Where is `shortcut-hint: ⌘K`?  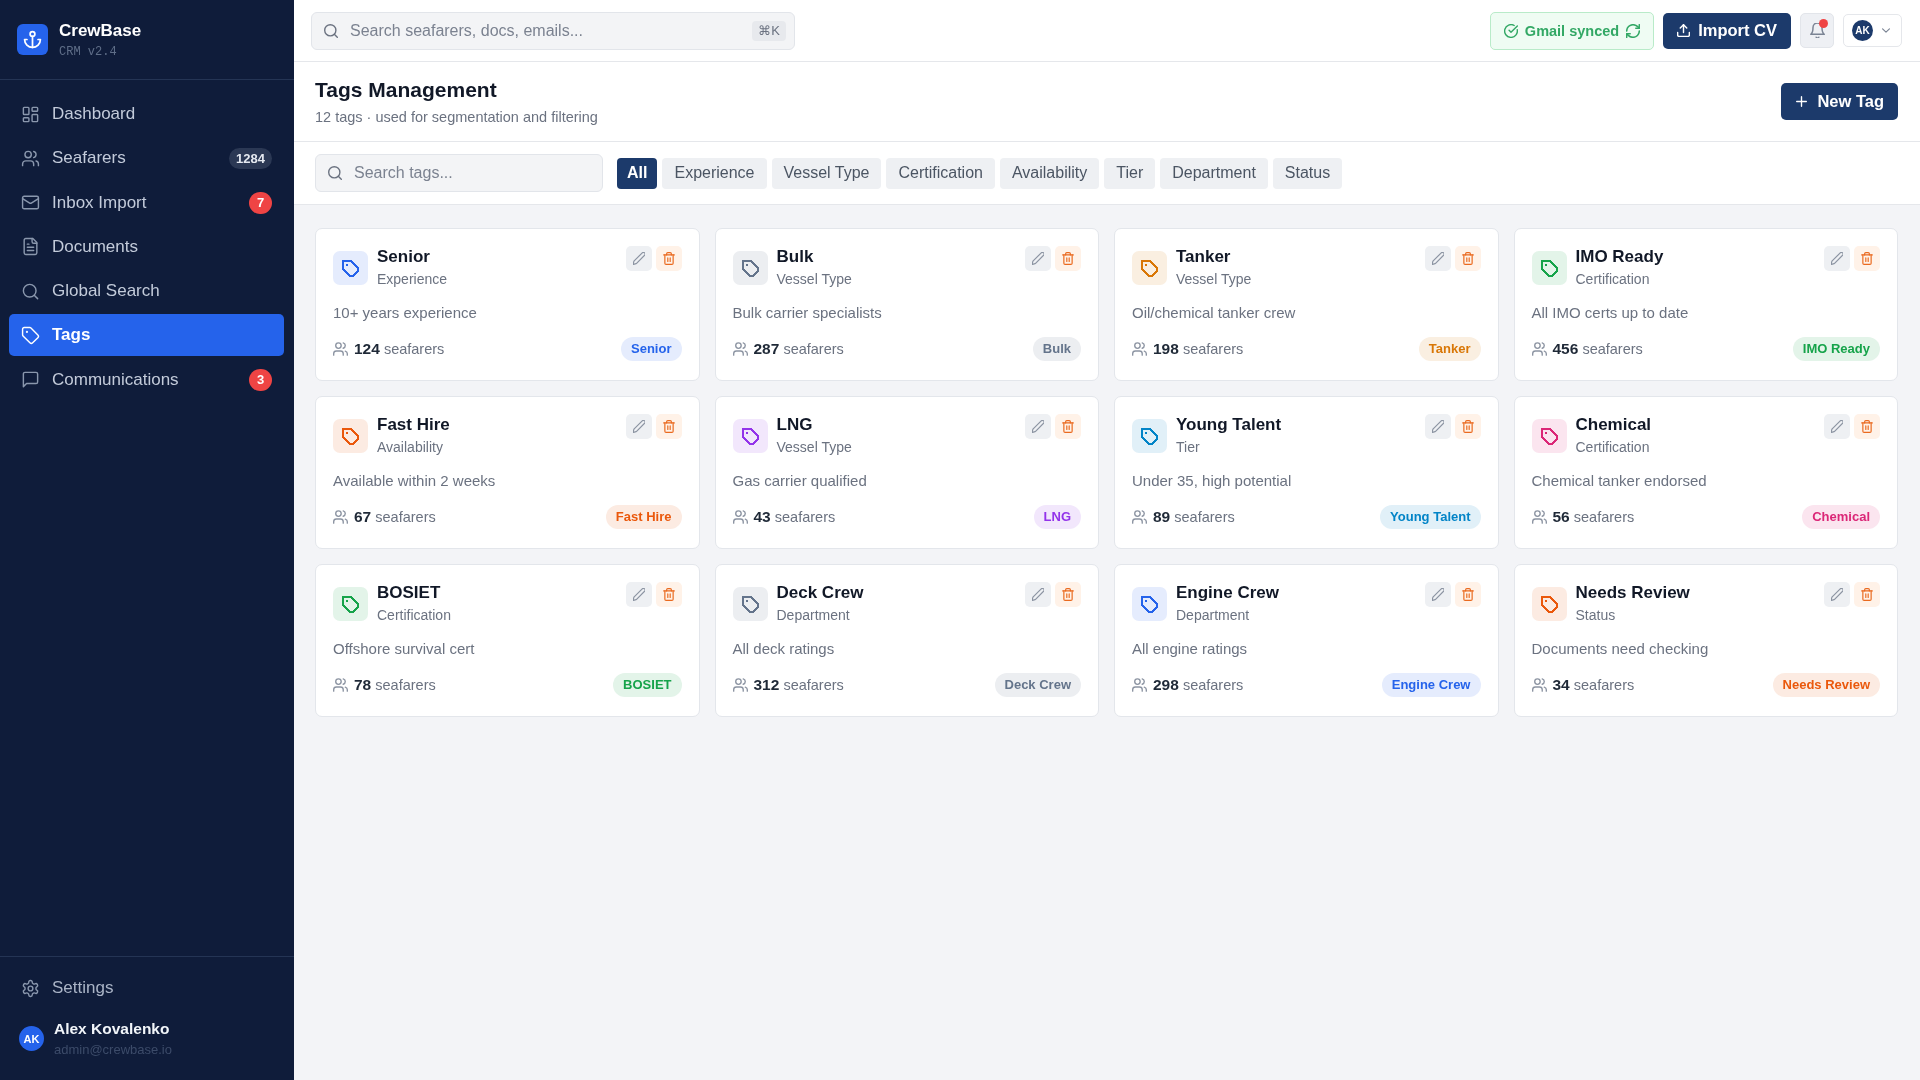 shortcut-hint: ⌘K is located at coordinates (769, 30).